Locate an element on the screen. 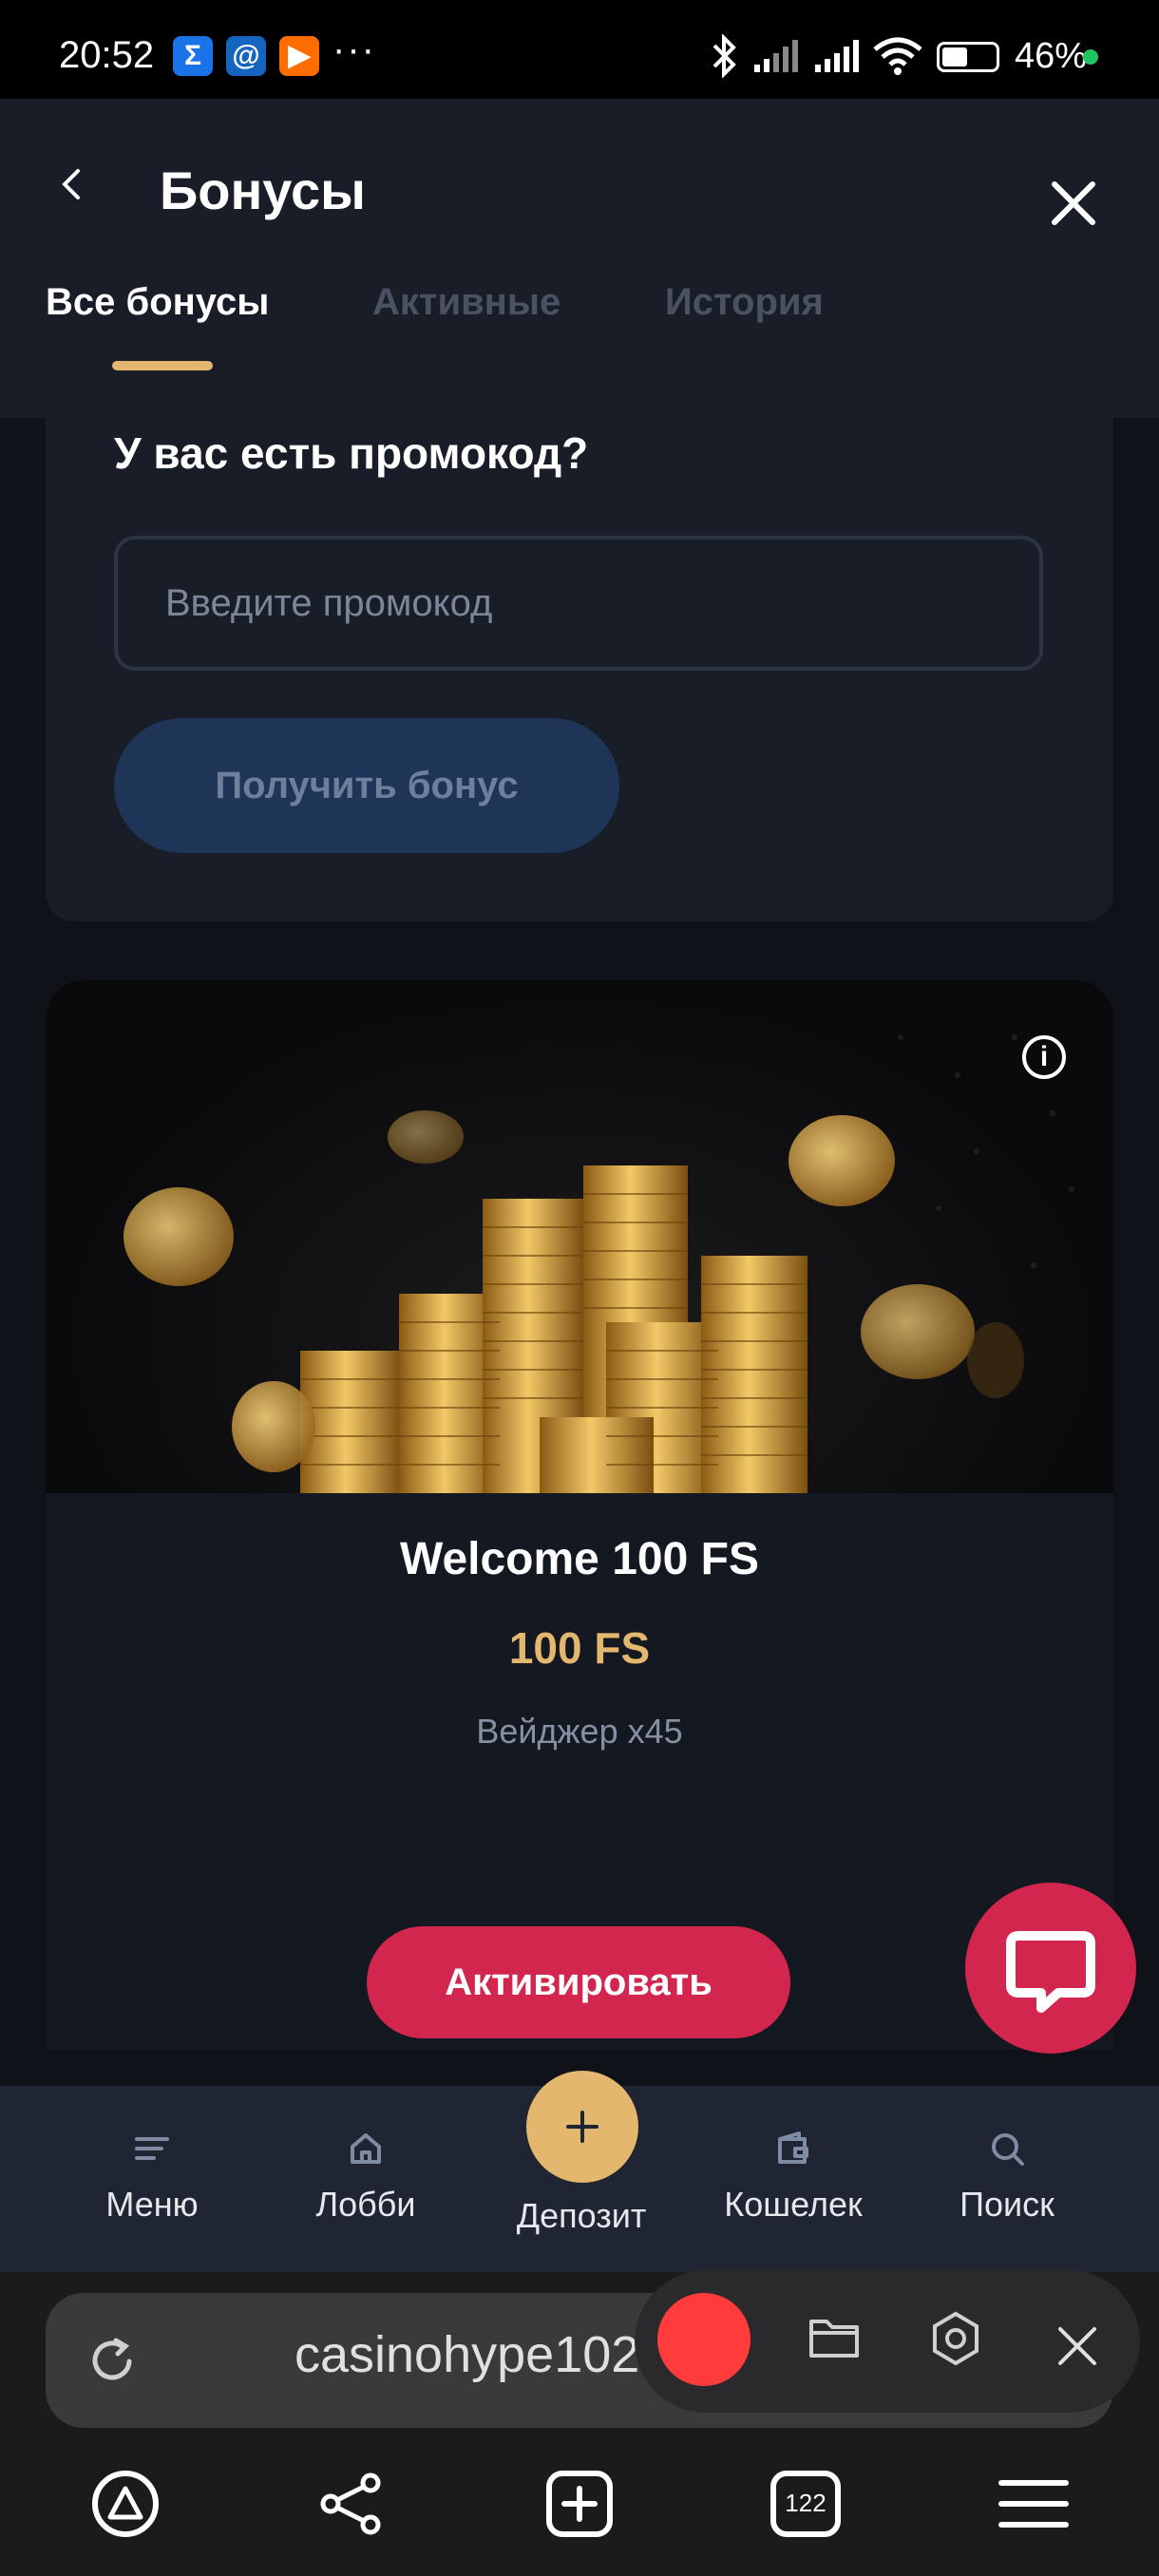  battery-icon is located at coordinates (968, 57).